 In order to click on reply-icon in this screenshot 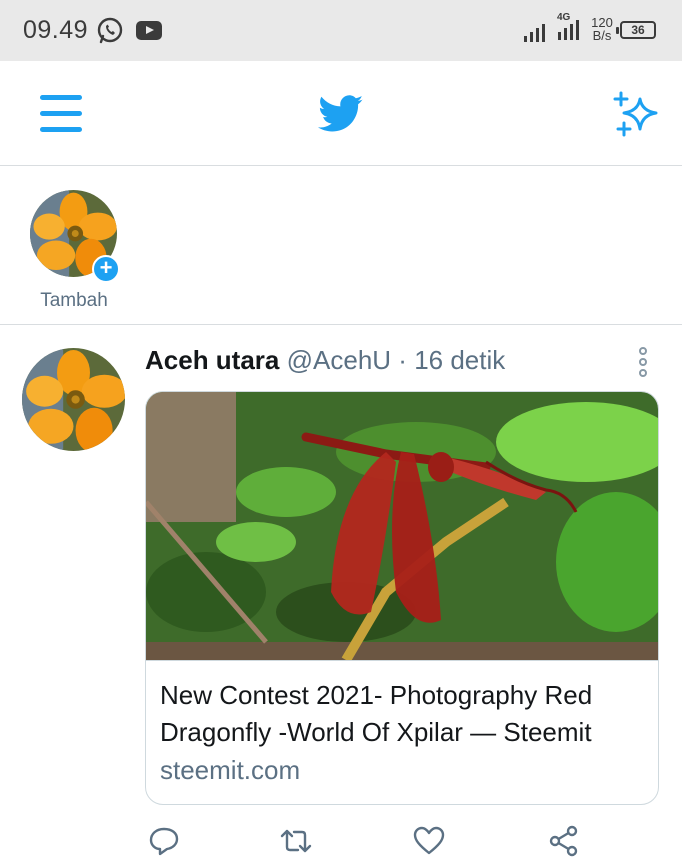, I will do `click(164, 841)`.